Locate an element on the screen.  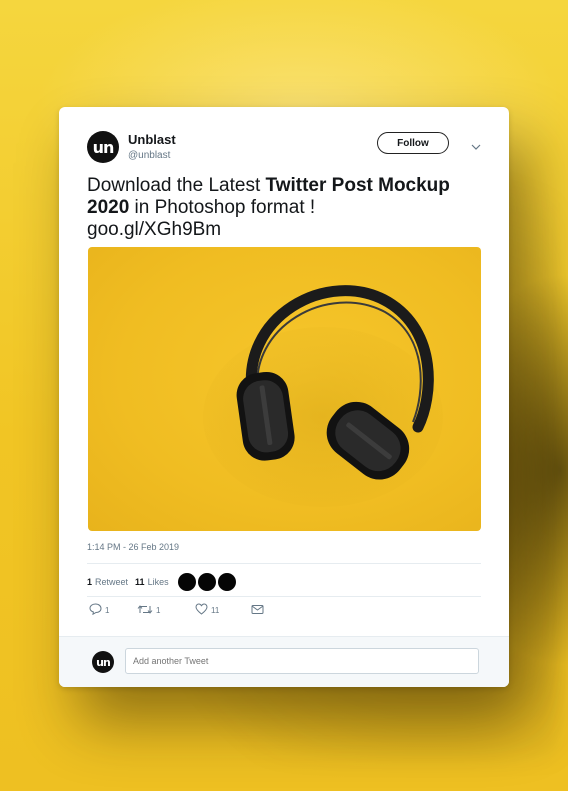
likes-label: Likes is located at coordinates (158, 582).